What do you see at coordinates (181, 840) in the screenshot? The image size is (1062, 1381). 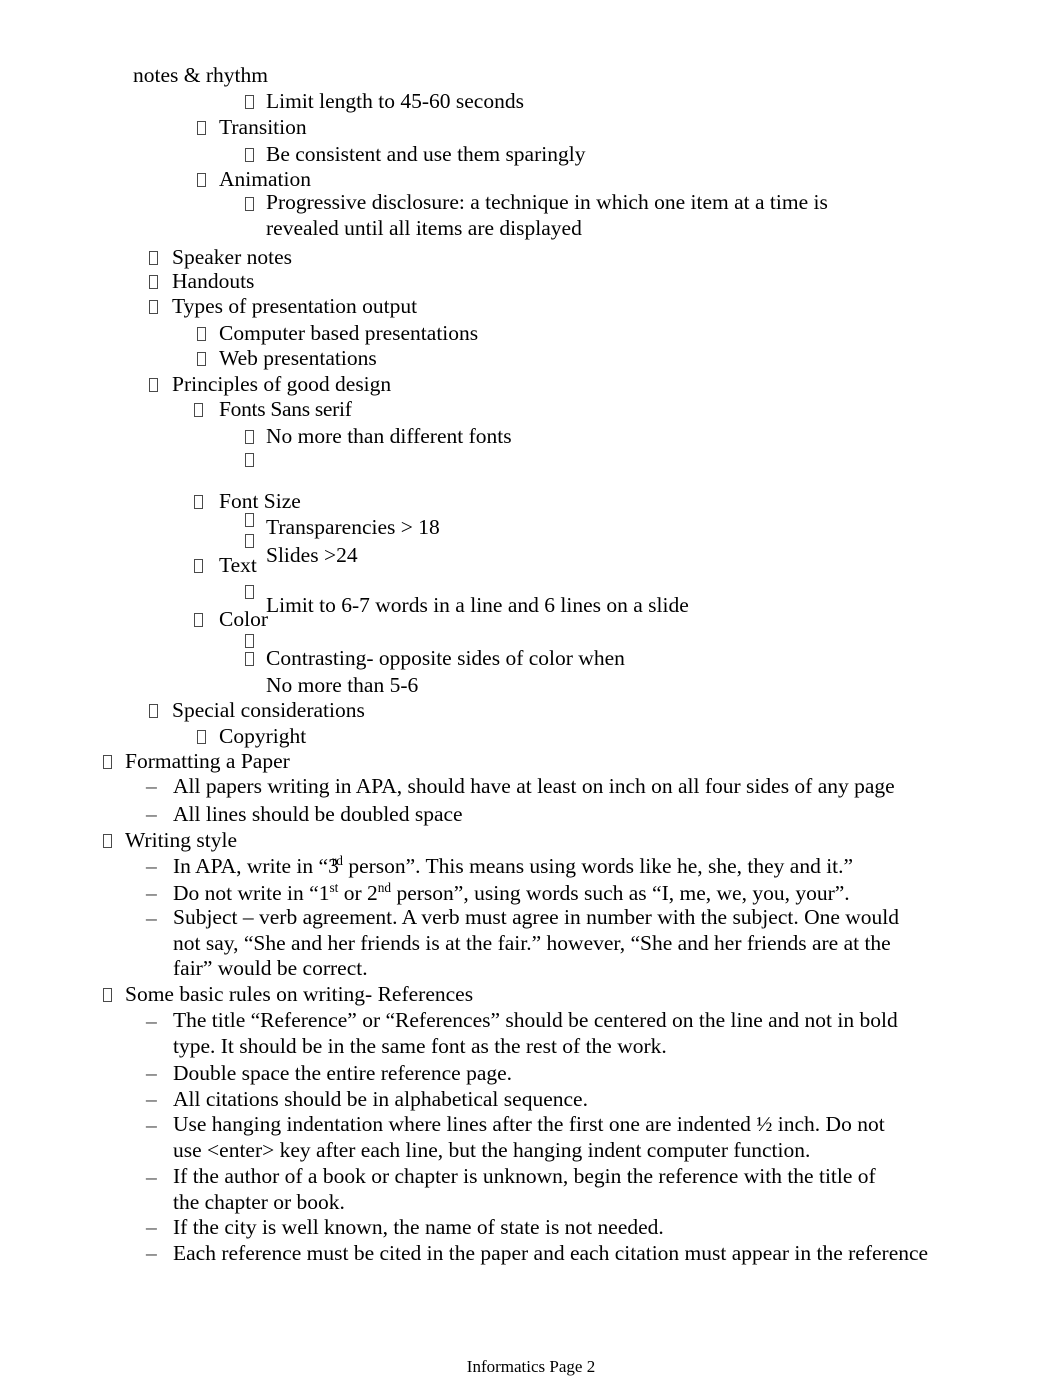 I see `outline-item-writing-style: Writing style` at bounding box center [181, 840].